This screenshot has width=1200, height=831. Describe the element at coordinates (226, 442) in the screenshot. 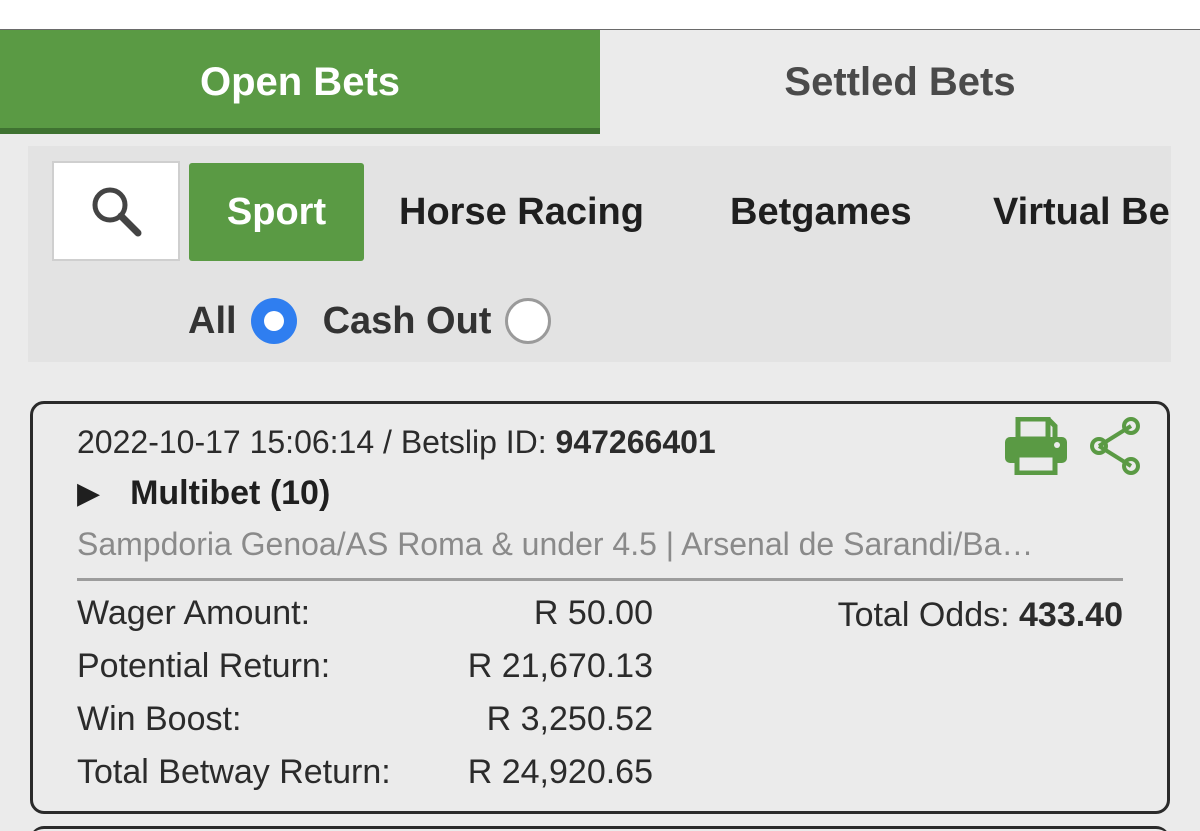

I see `bet-timestamp: 2022-10-17 15:06:14` at that location.